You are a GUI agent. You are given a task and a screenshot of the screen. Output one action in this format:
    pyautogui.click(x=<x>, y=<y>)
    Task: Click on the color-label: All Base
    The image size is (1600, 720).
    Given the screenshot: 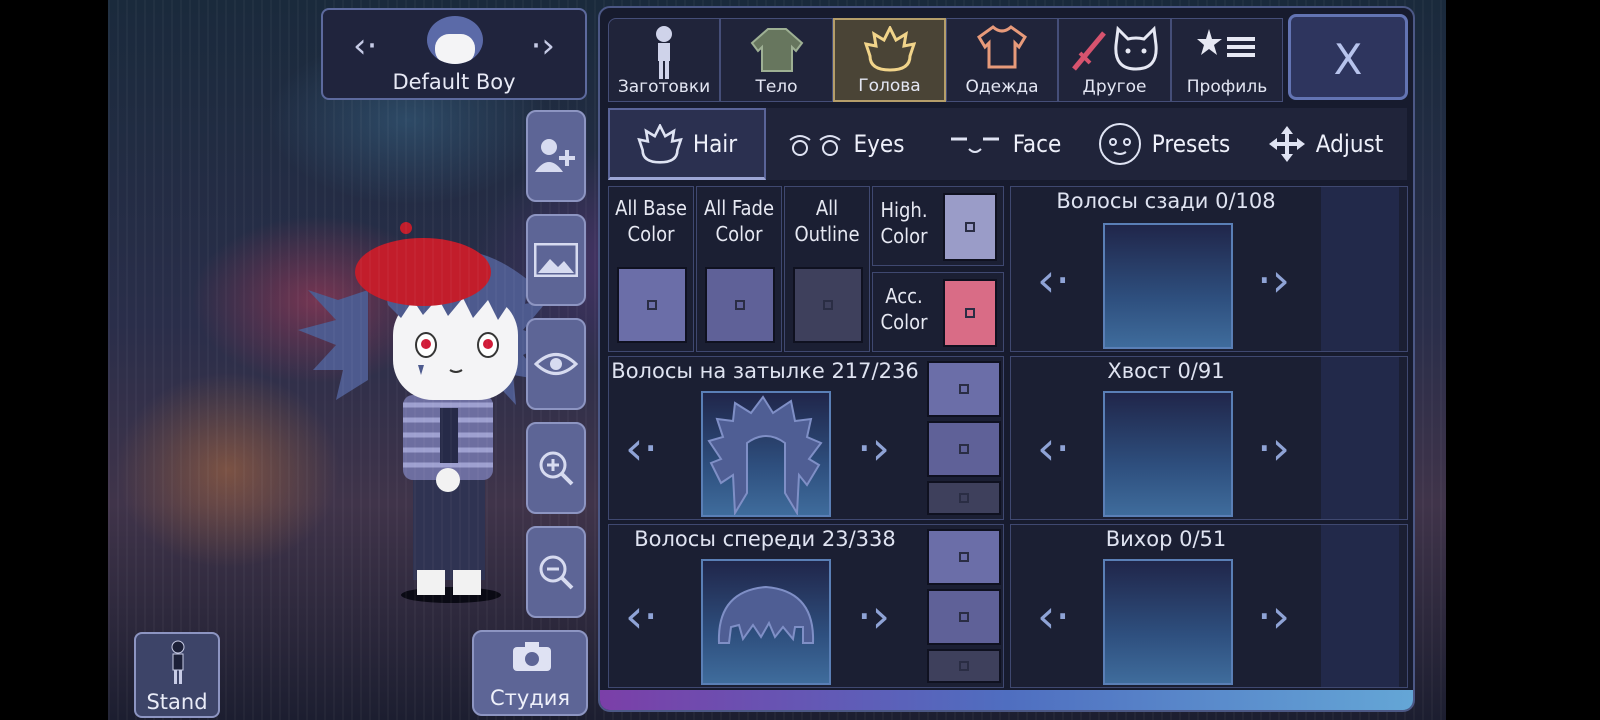 What is the action you would take?
    pyautogui.click(x=651, y=208)
    